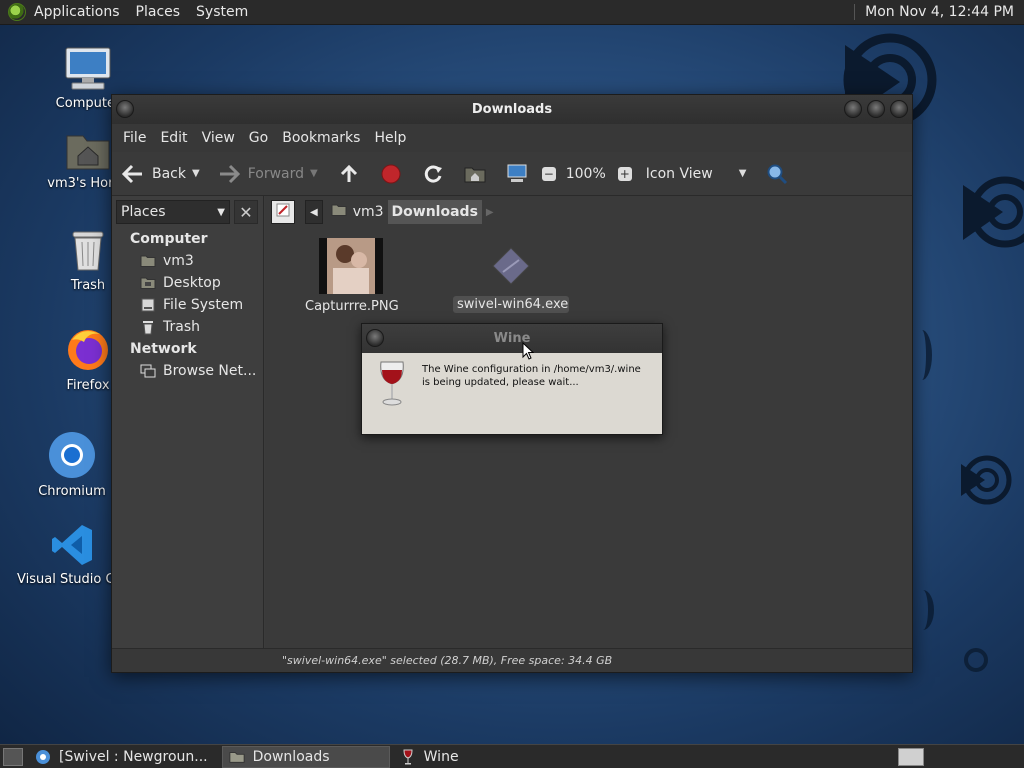 This screenshot has height=768, width=1024. I want to click on path-segment-label: vm3, so click(368, 212).